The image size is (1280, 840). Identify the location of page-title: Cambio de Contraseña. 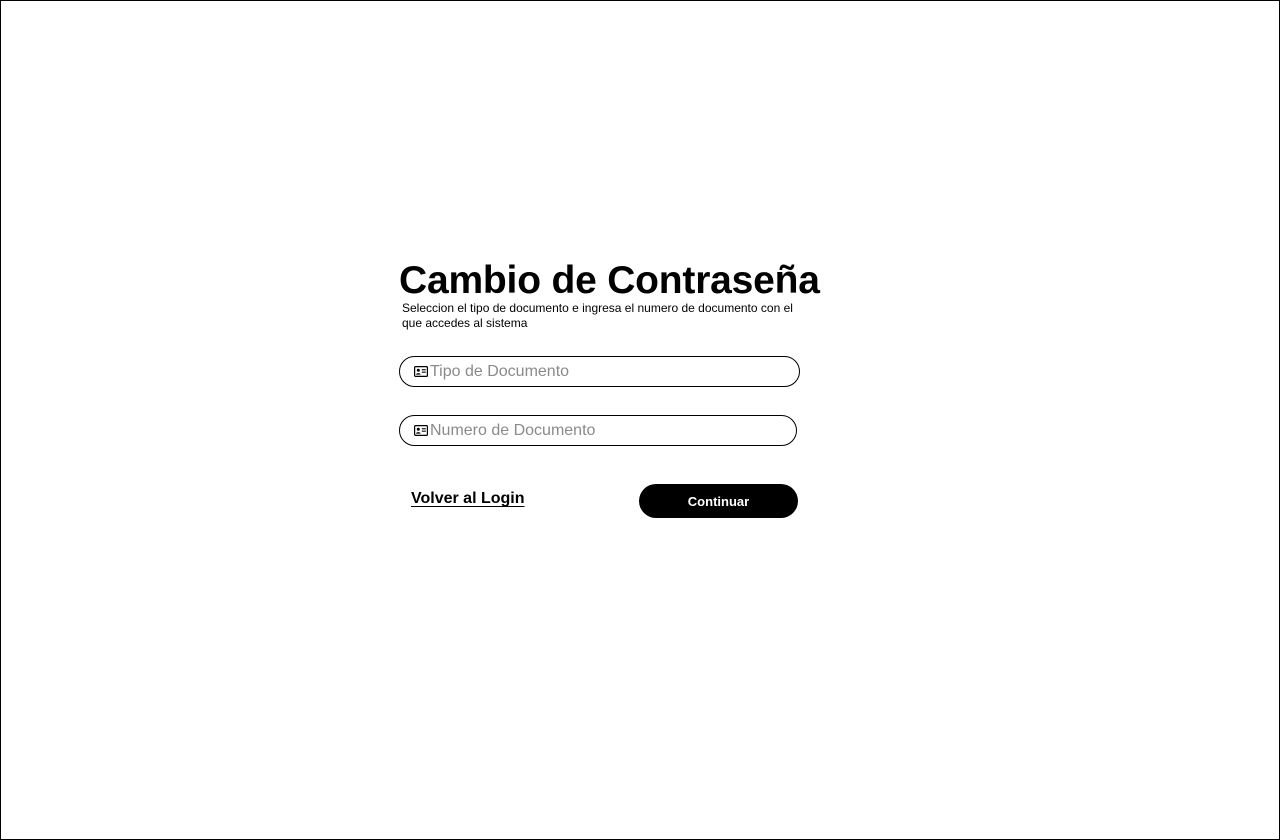
(609, 280).